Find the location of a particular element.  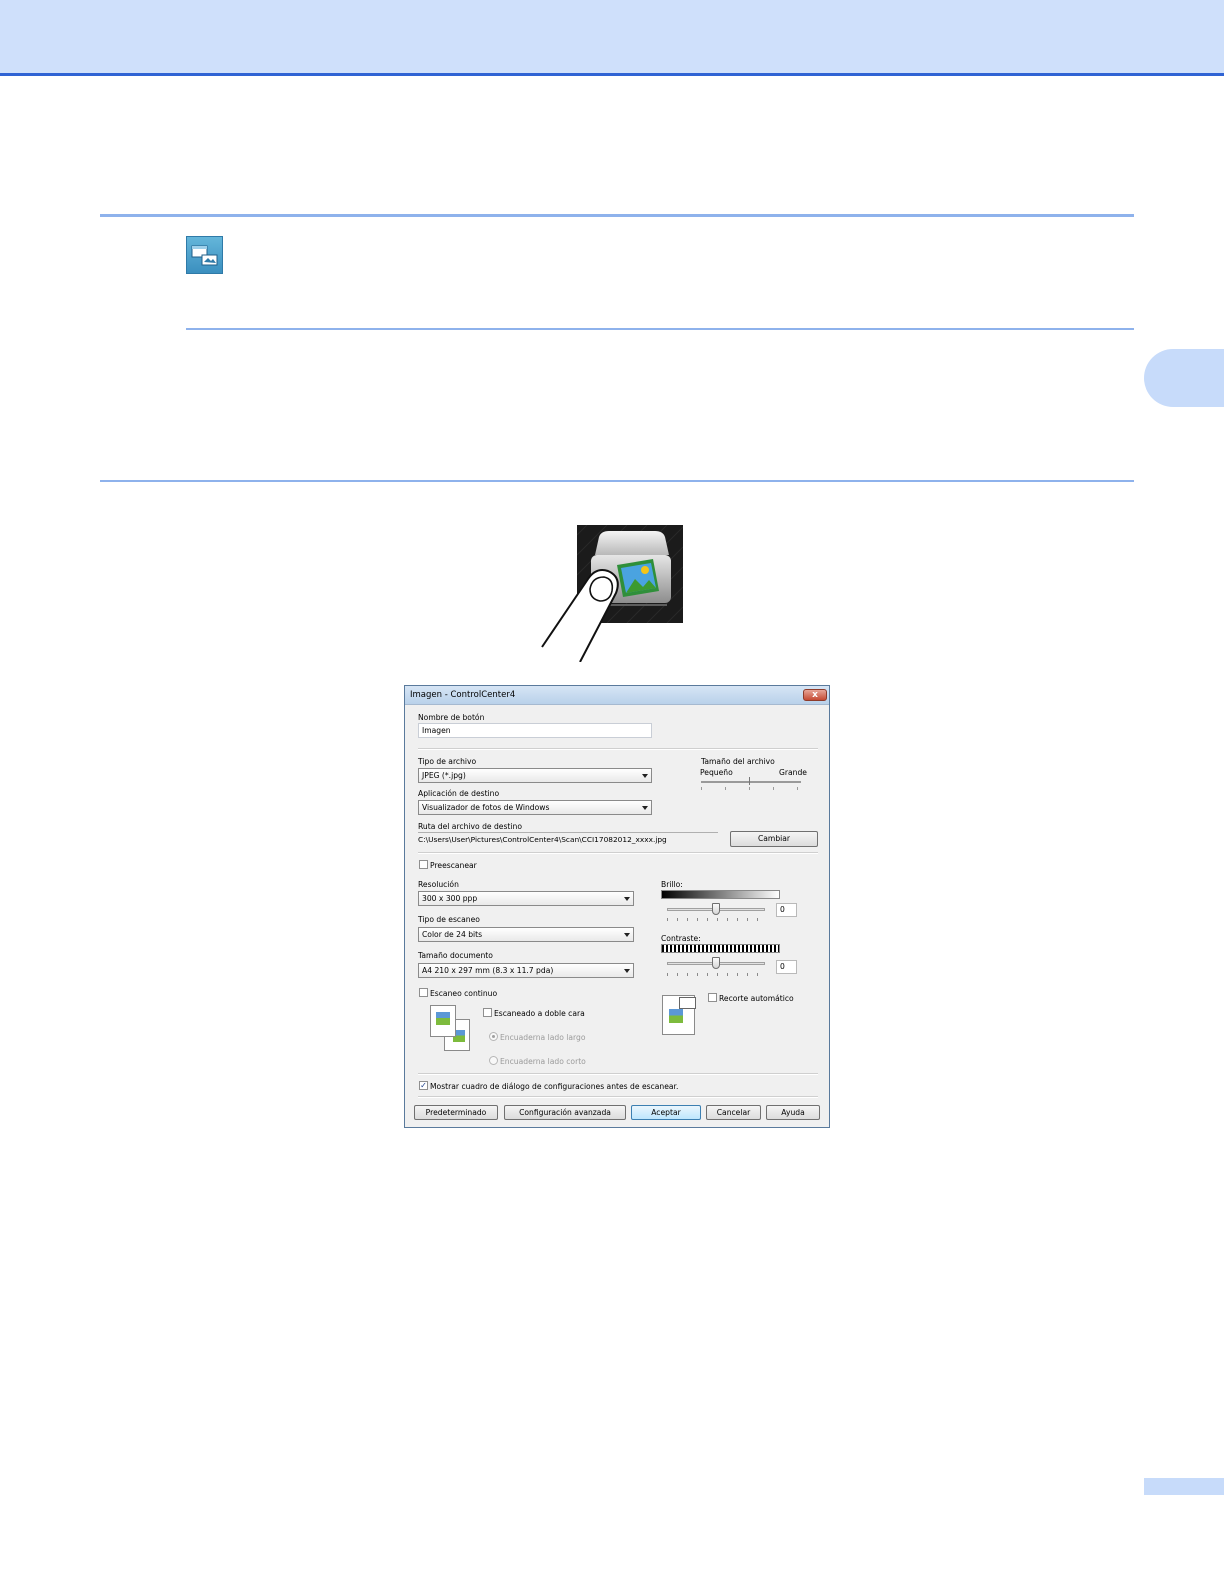

advanced-settings-button: Configuración avanzada is located at coordinates (565, 1112).